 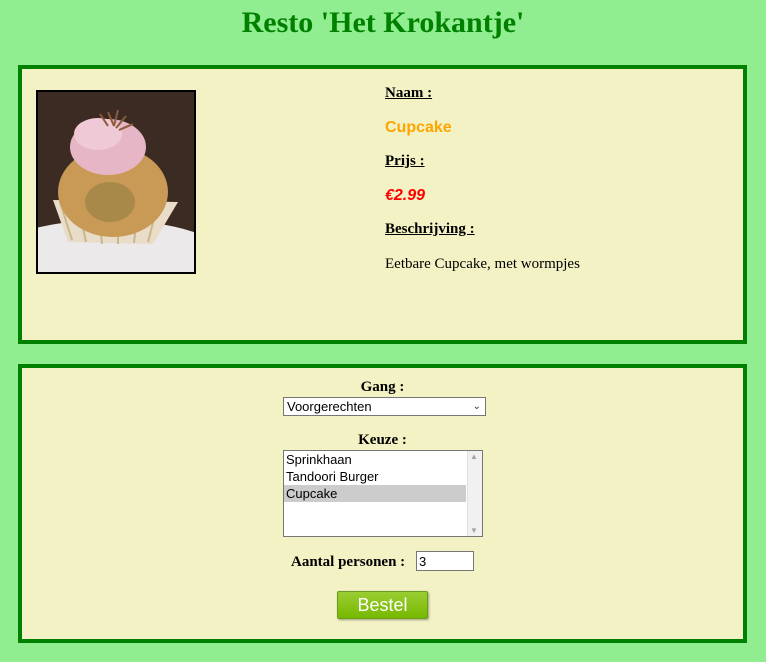 What do you see at coordinates (375, 476) in the screenshot?
I see `keuze-option-tandoori-burger: Tandoori Burger` at bounding box center [375, 476].